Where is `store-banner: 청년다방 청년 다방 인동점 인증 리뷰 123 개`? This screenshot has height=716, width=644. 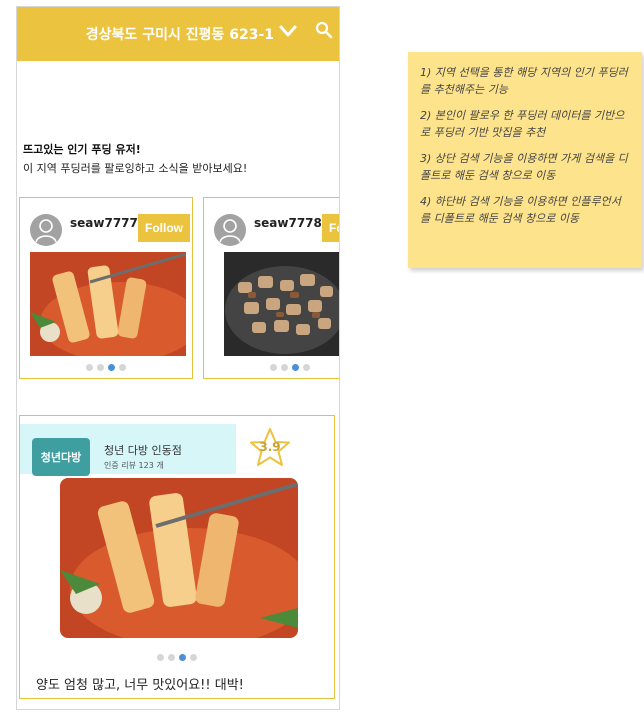 store-banner: 청년다방 청년 다방 인동점 인증 리뷰 123 개 is located at coordinates (128, 450).